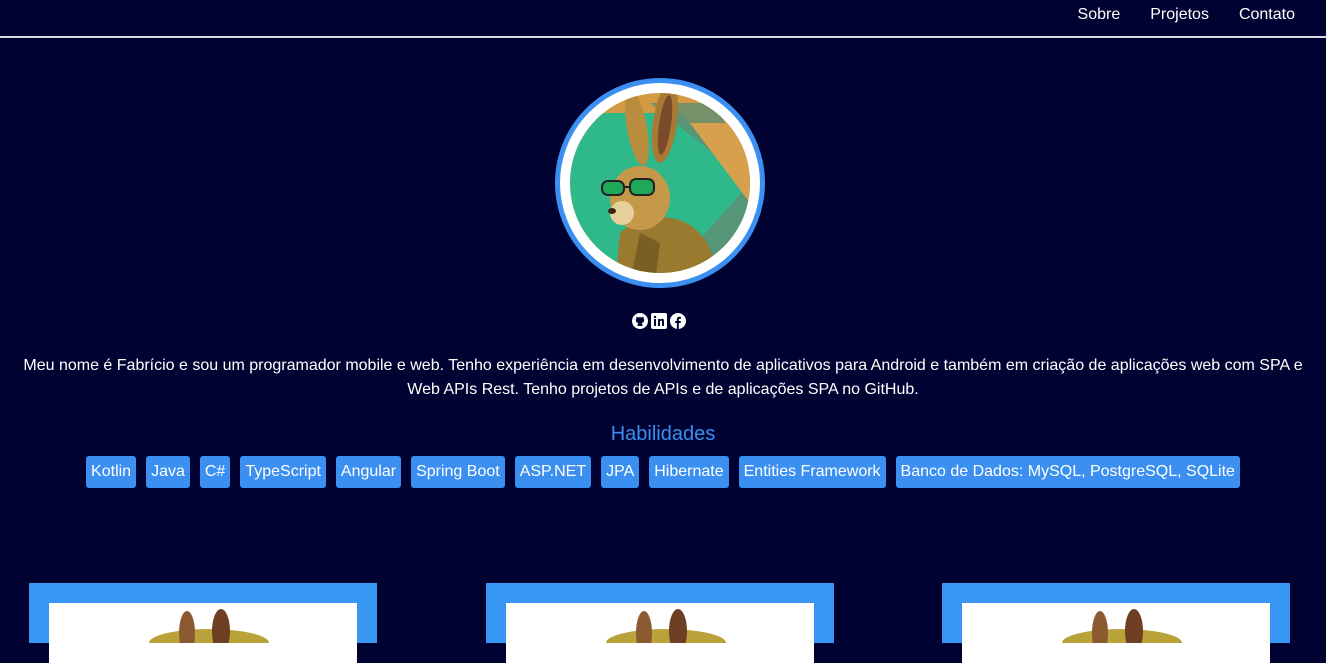 The width and height of the screenshot is (1326, 663). What do you see at coordinates (368, 472) in the screenshot?
I see `skill-chip-angular: Angular` at bounding box center [368, 472].